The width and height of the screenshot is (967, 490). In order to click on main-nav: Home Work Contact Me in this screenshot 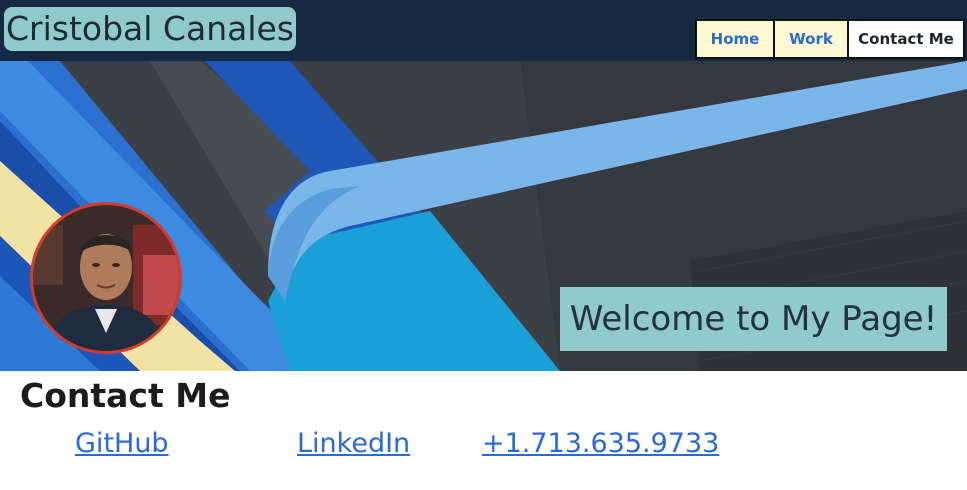, I will do `click(830, 39)`.